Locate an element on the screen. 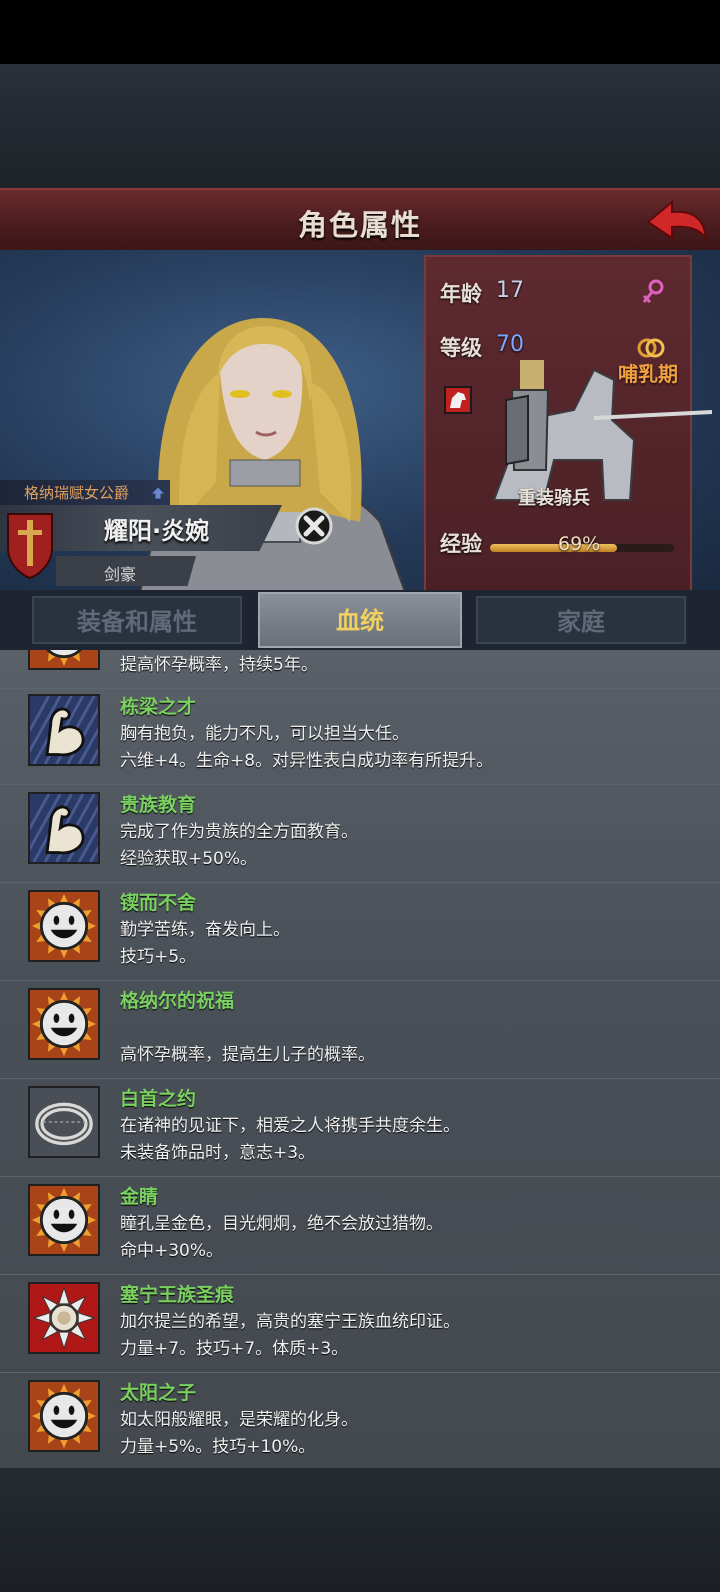  age-value: 17 is located at coordinates (510, 290).